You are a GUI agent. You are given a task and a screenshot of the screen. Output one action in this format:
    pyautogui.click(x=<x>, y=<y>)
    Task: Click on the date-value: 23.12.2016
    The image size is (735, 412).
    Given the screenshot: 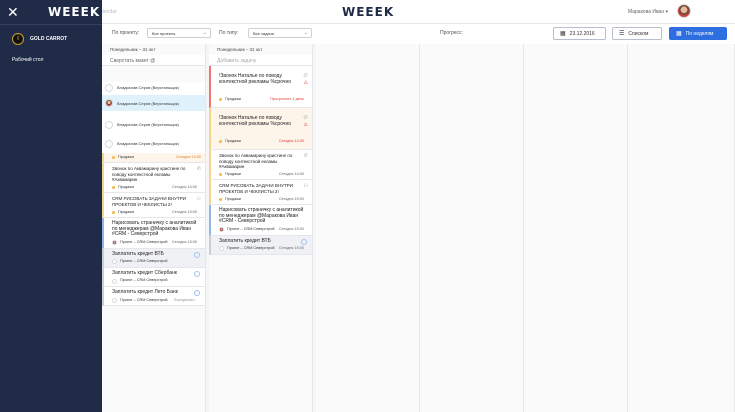 What is the action you would take?
    pyautogui.click(x=582, y=33)
    